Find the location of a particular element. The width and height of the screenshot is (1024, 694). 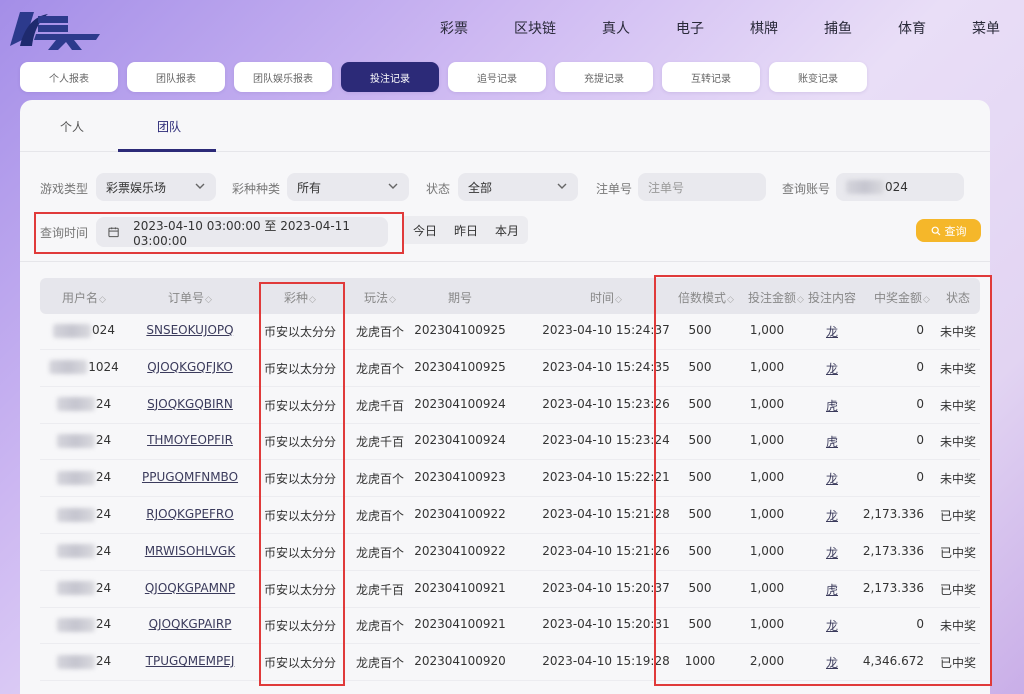

yesterday-button: 昨日 is located at coordinates (467, 230).